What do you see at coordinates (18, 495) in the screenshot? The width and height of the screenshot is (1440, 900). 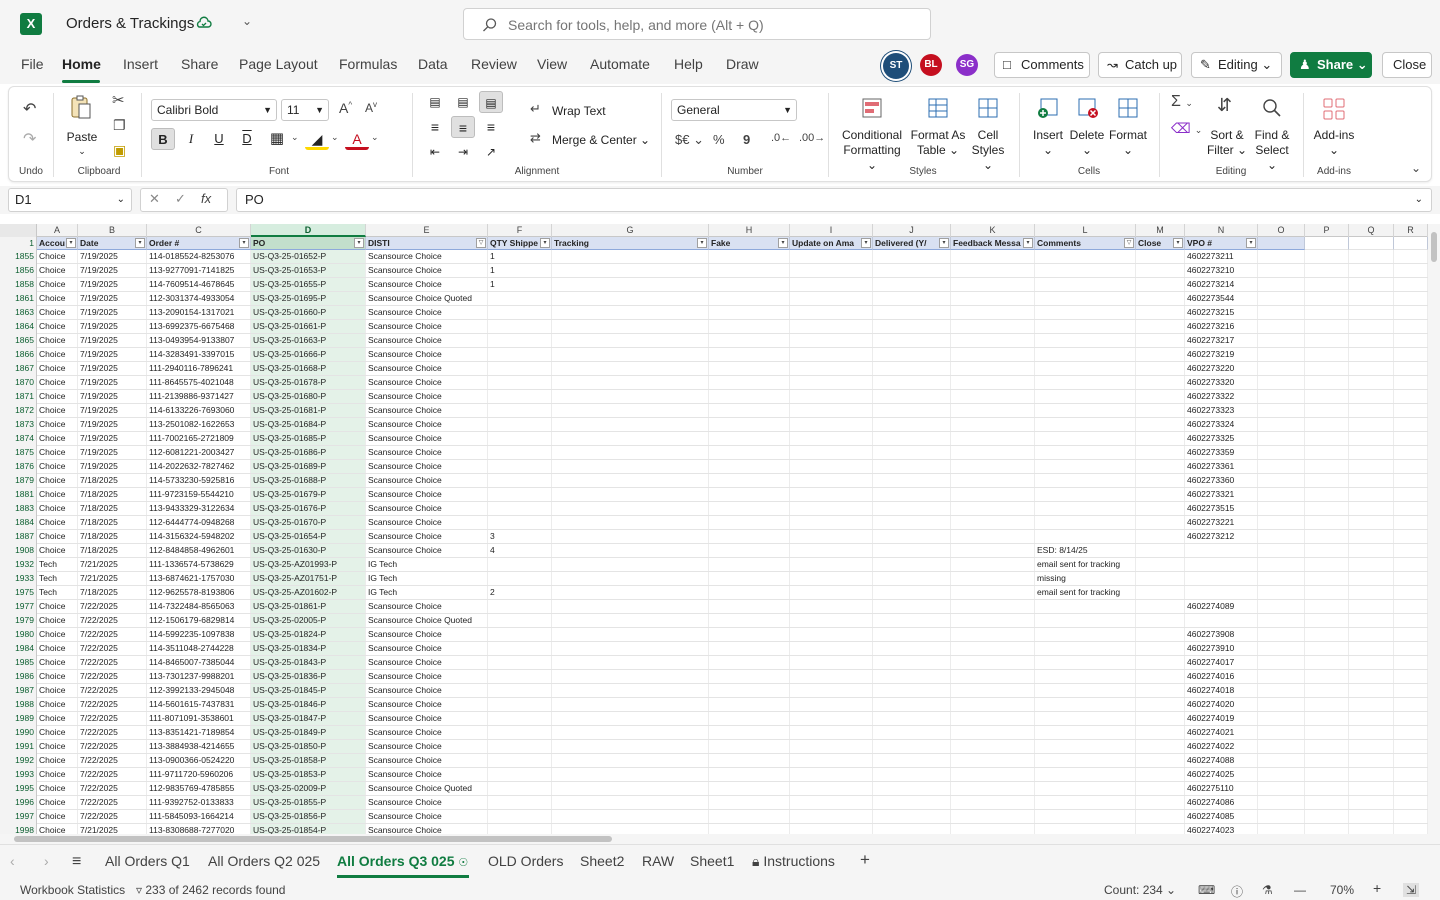 I see `row-number: 1881` at bounding box center [18, 495].